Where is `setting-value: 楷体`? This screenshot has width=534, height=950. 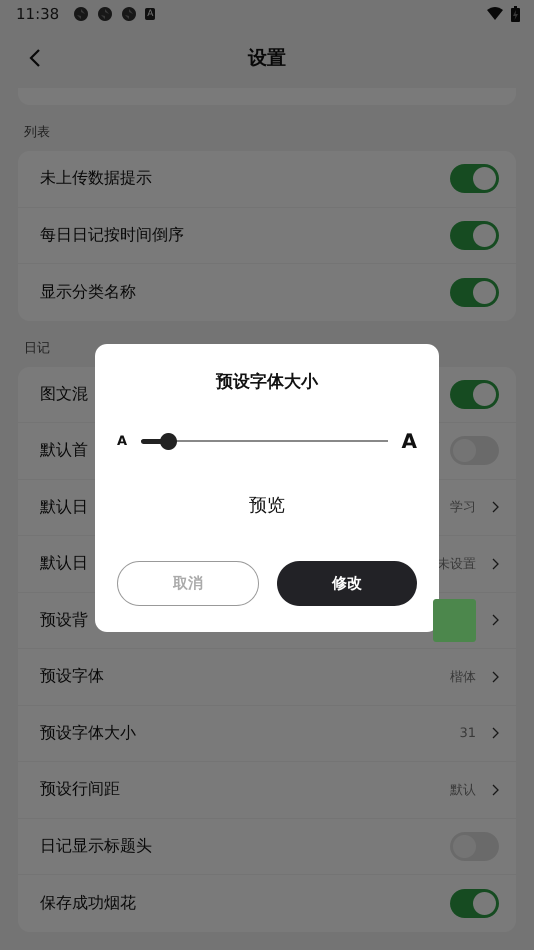
setting-value: 楷体 is located at coordinates (463, 677).